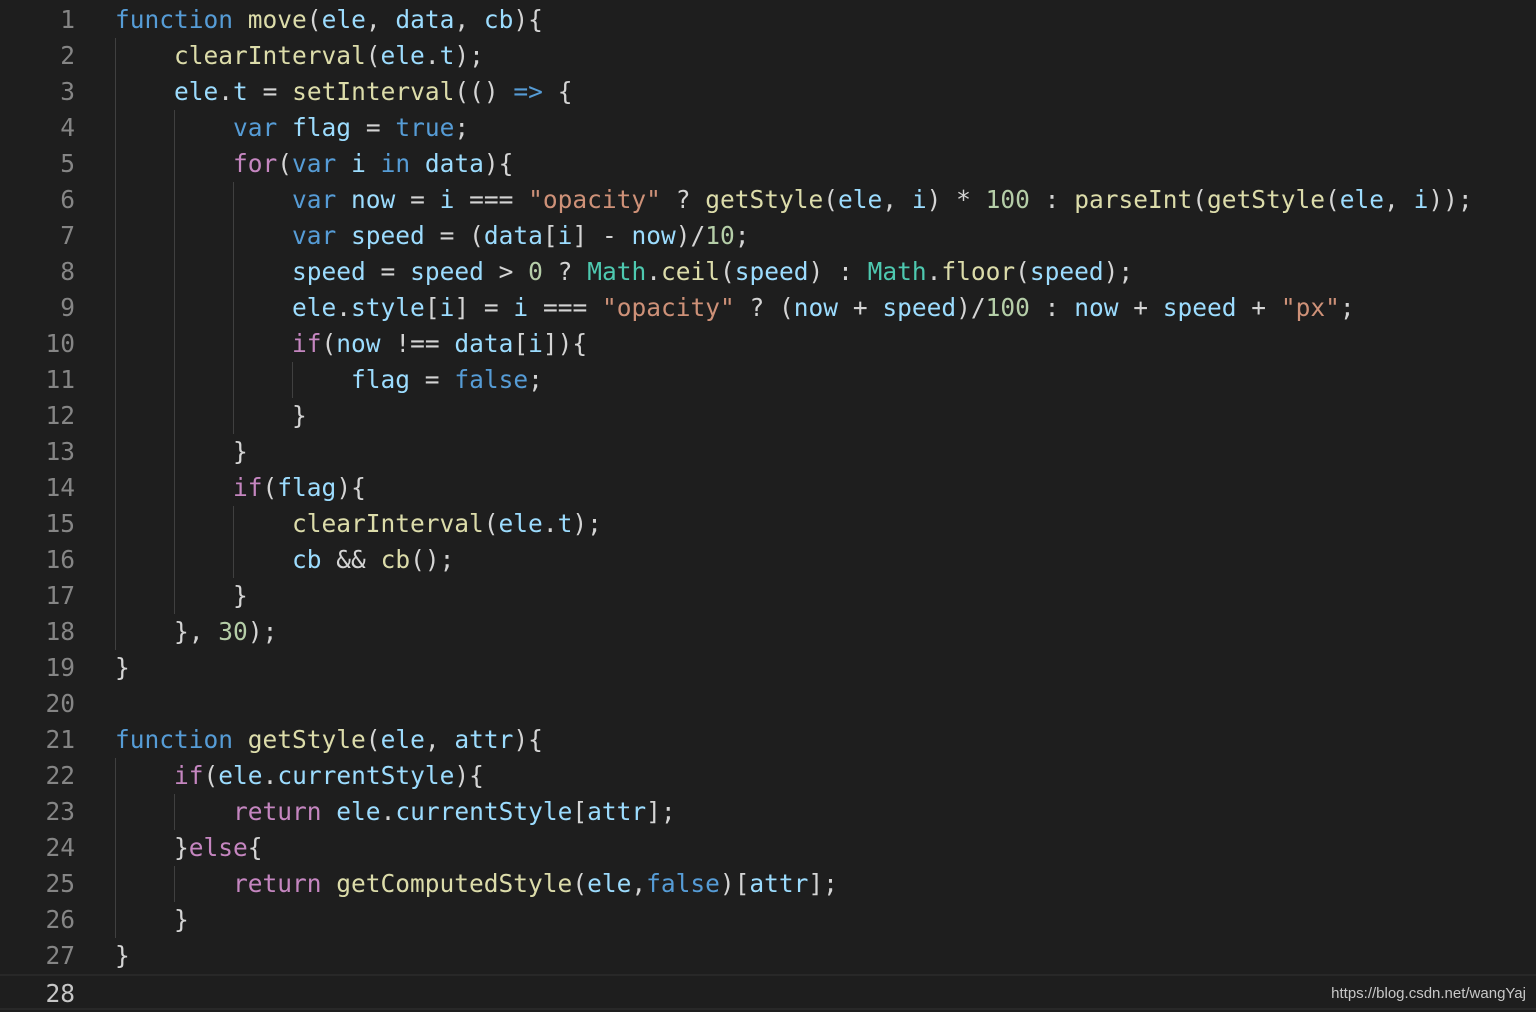  I want to click on line-number: 24, so click(60, 847).